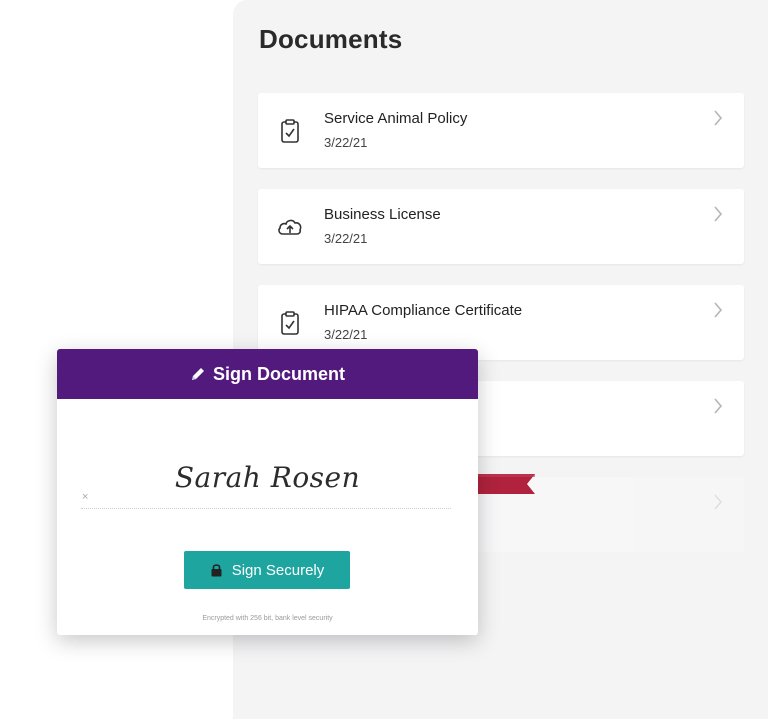 This screenshot has width=768, height=719. Describe the element at coordinates (278, 570) in the screenshot. I see `sign-securely-label: Sign Securely` at that location.